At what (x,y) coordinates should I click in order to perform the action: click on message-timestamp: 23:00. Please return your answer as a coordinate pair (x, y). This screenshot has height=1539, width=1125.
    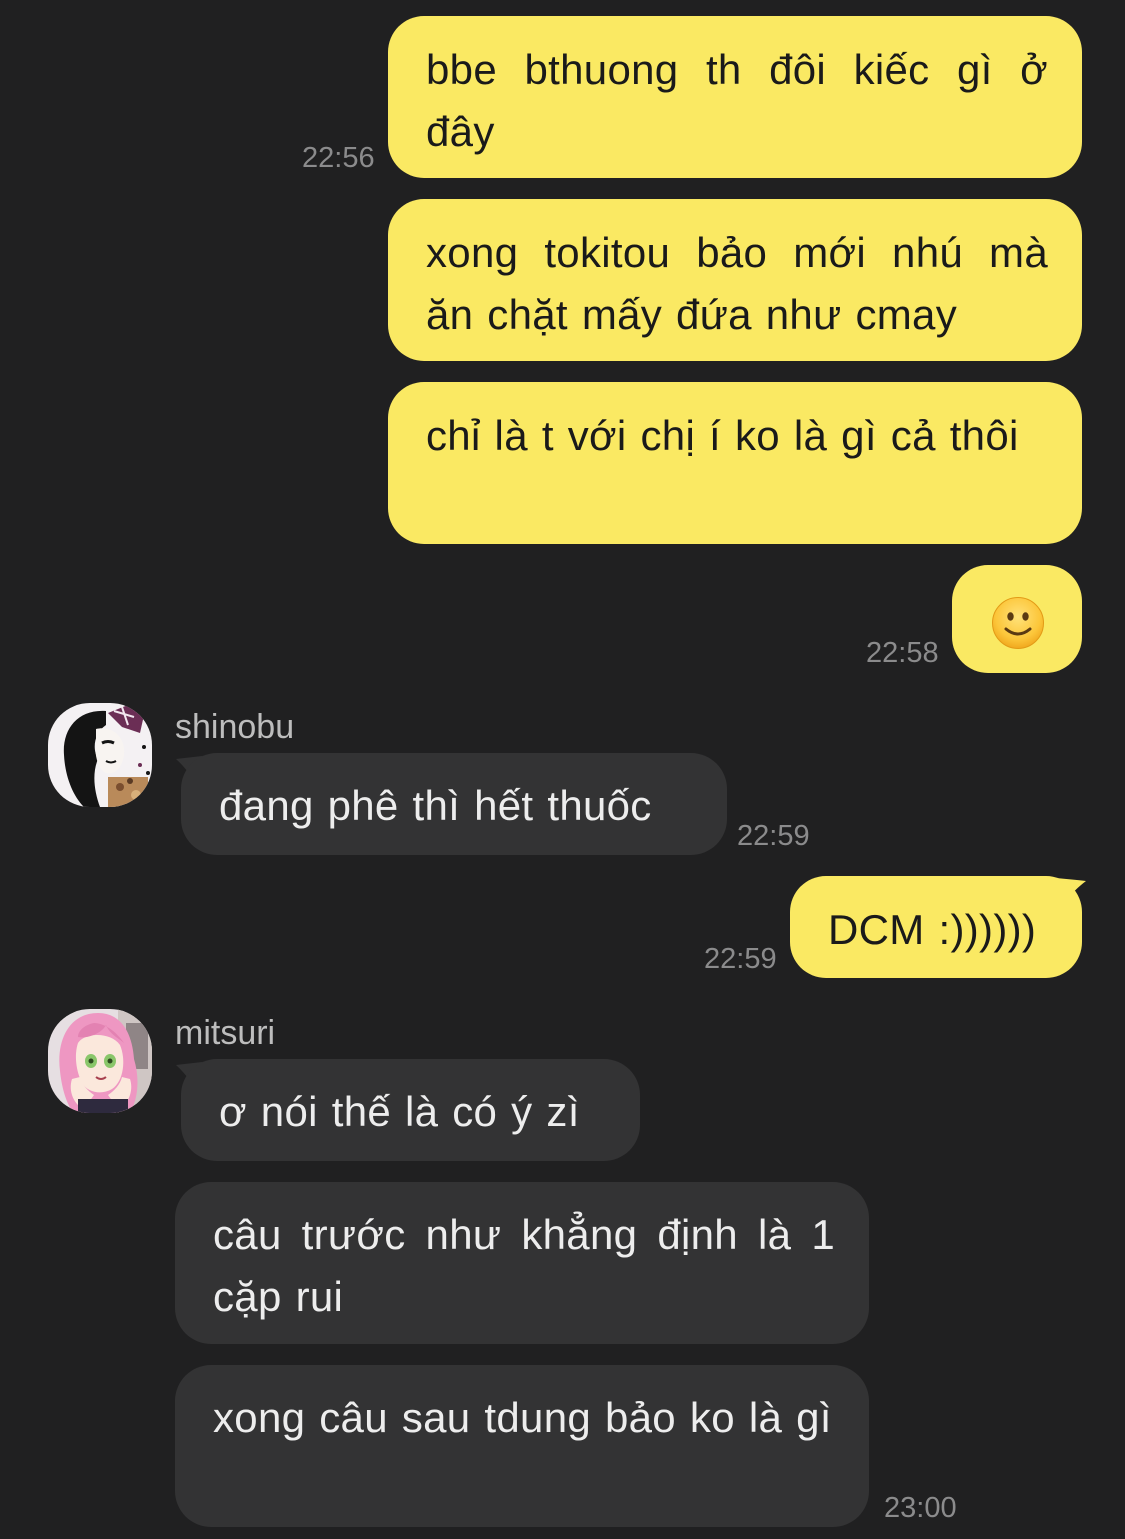
    Looking at the image, I should click on (920, 1508).